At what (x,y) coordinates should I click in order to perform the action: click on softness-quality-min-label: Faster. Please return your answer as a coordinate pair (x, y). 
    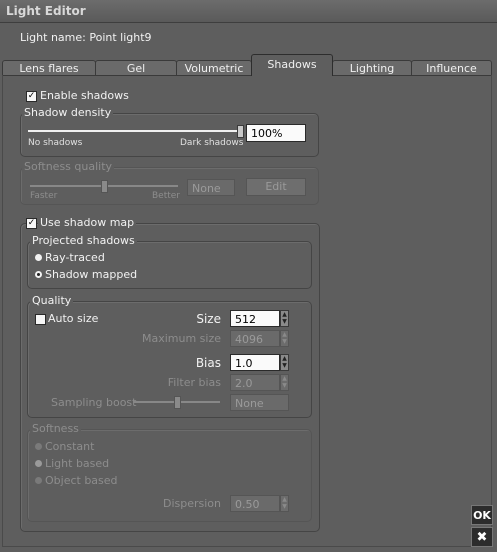
    Looking at the image, I should click on (44, 196).